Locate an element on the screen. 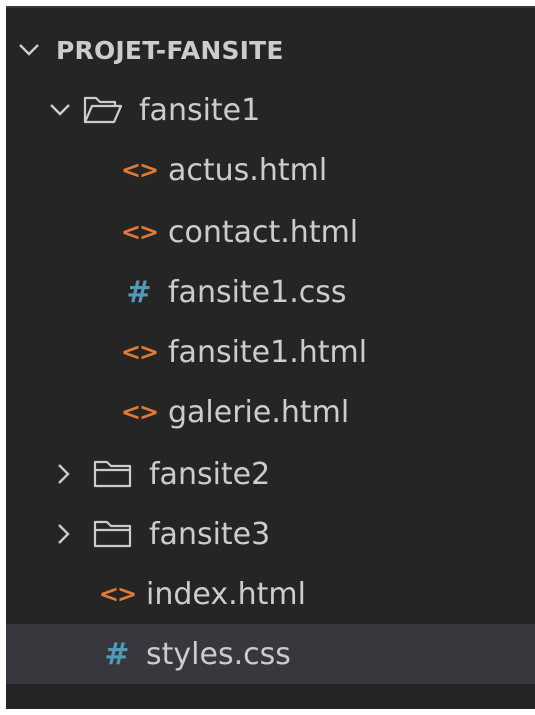 This screenshot has width=535, height=715. file-index-html: <> index.html is located at coordinates (270, 594).